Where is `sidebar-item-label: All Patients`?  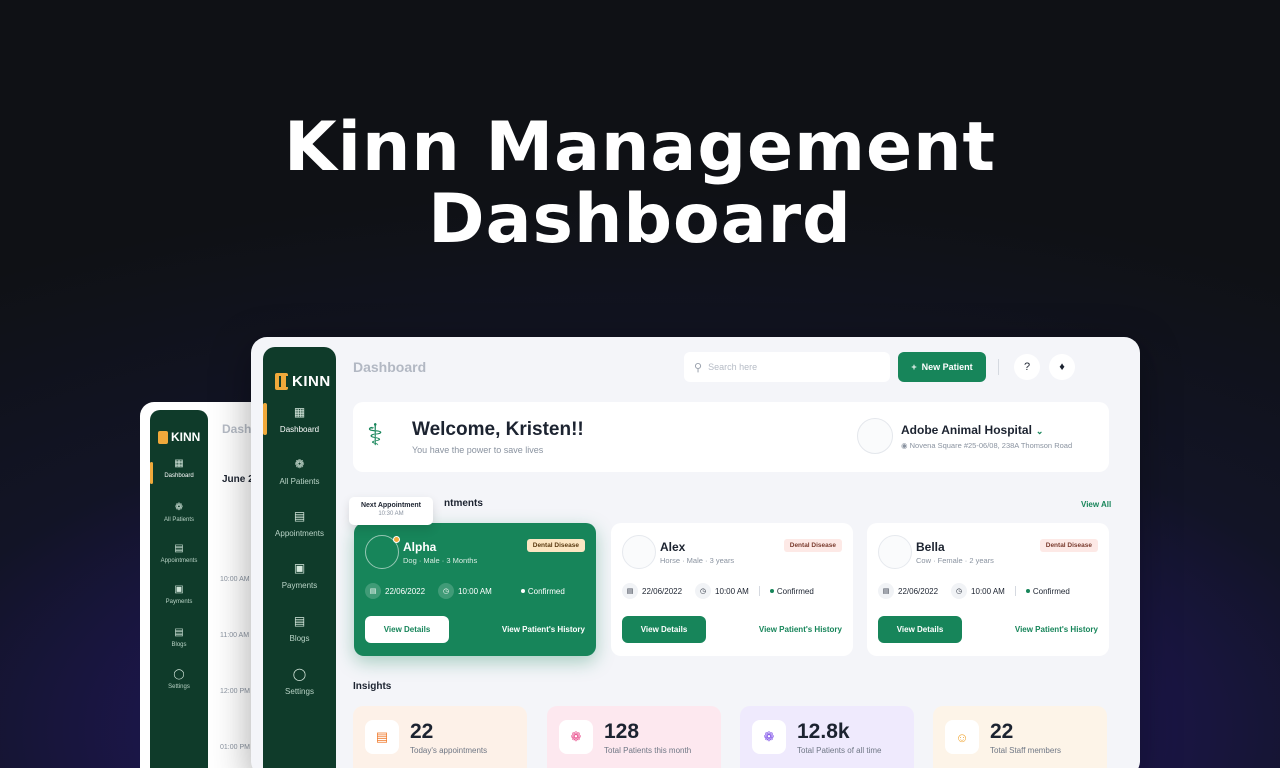
sidebar-item-label: All Patients is located at coordinates (299, 481).